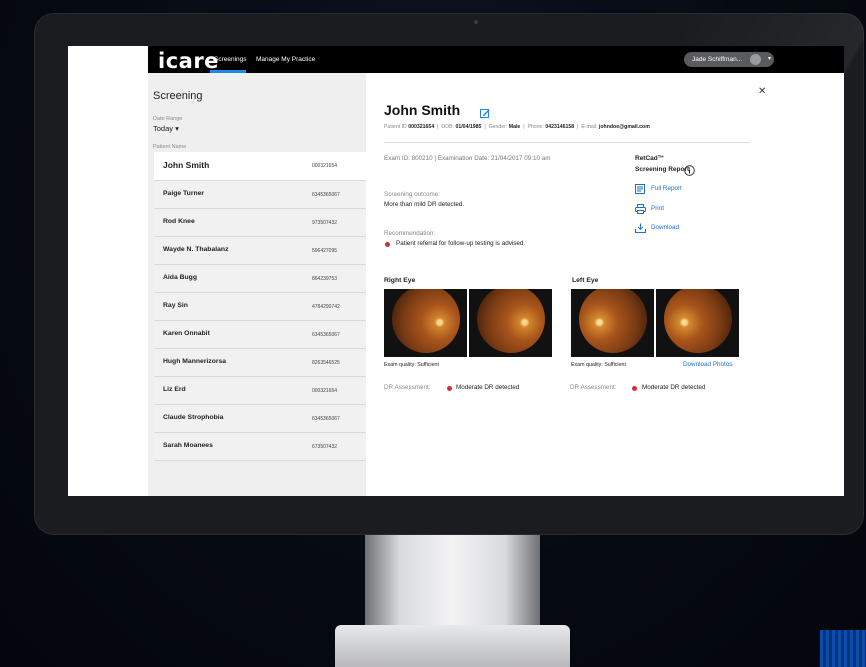  What do you see at coordinates (184, 193) in the screenshot?
I see `patient-name: Paige Turner` at bounding box center [184, 193].